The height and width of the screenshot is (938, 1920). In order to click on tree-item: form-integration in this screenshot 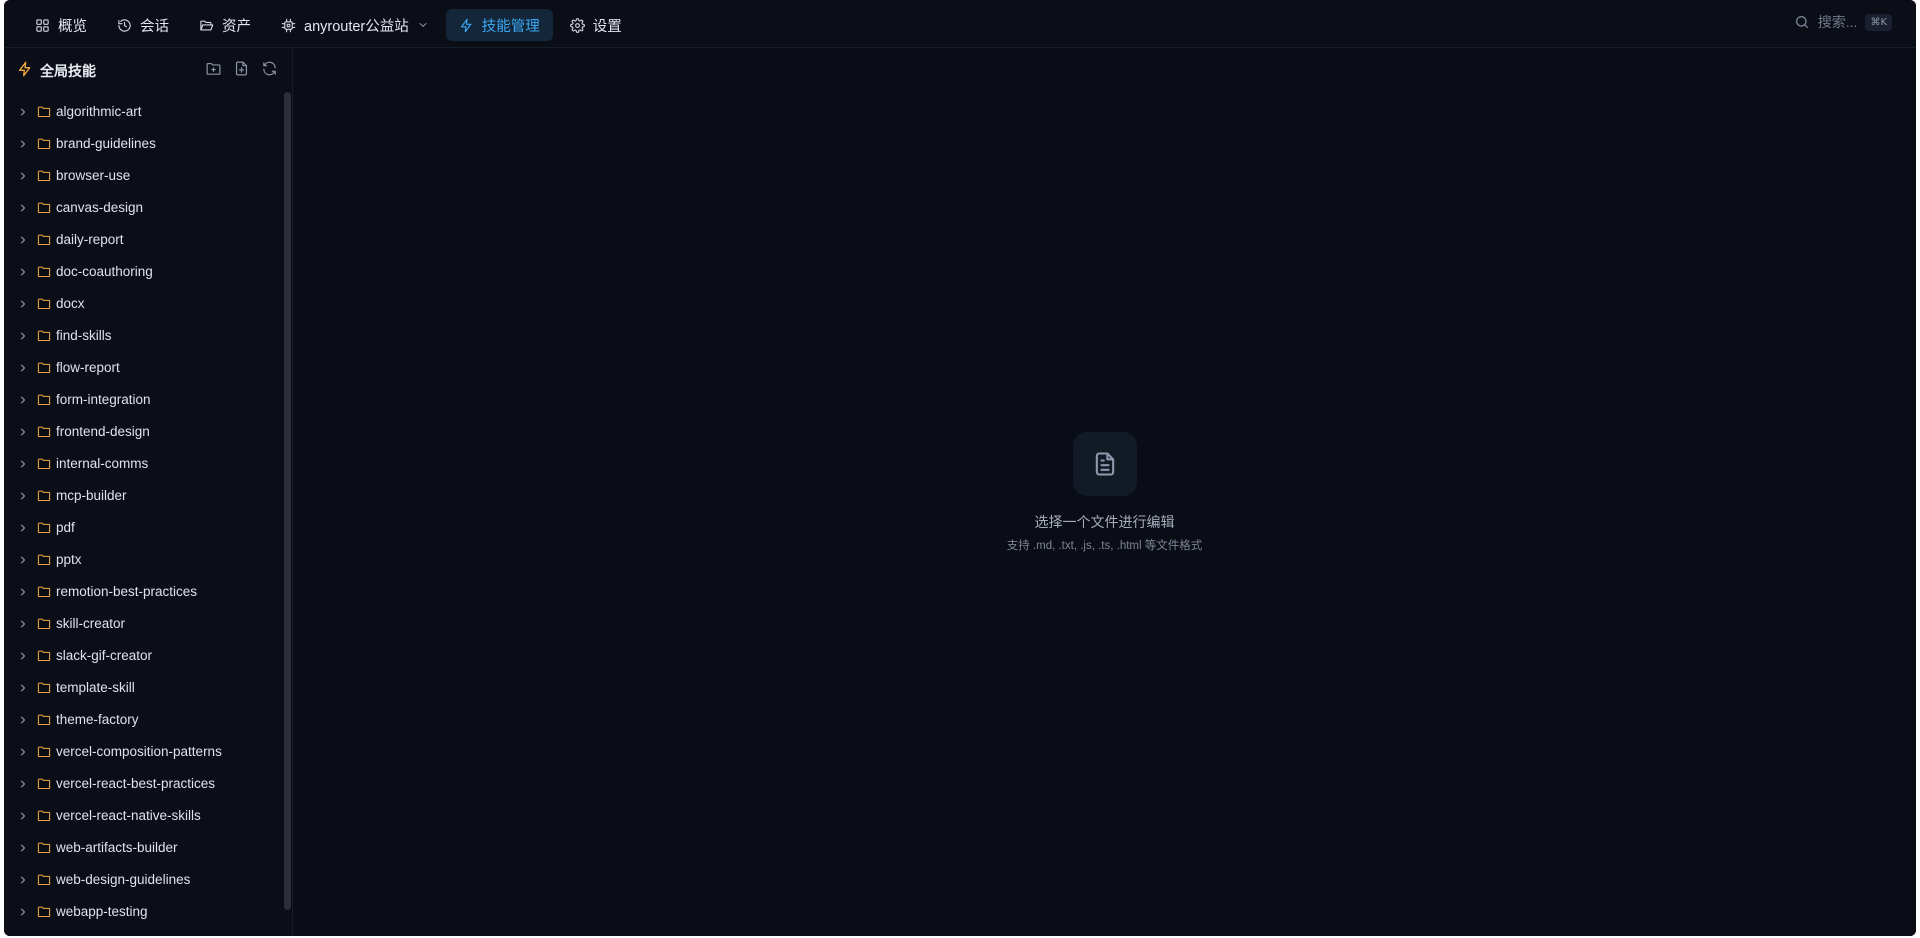, I will do `click(139, 400)`.